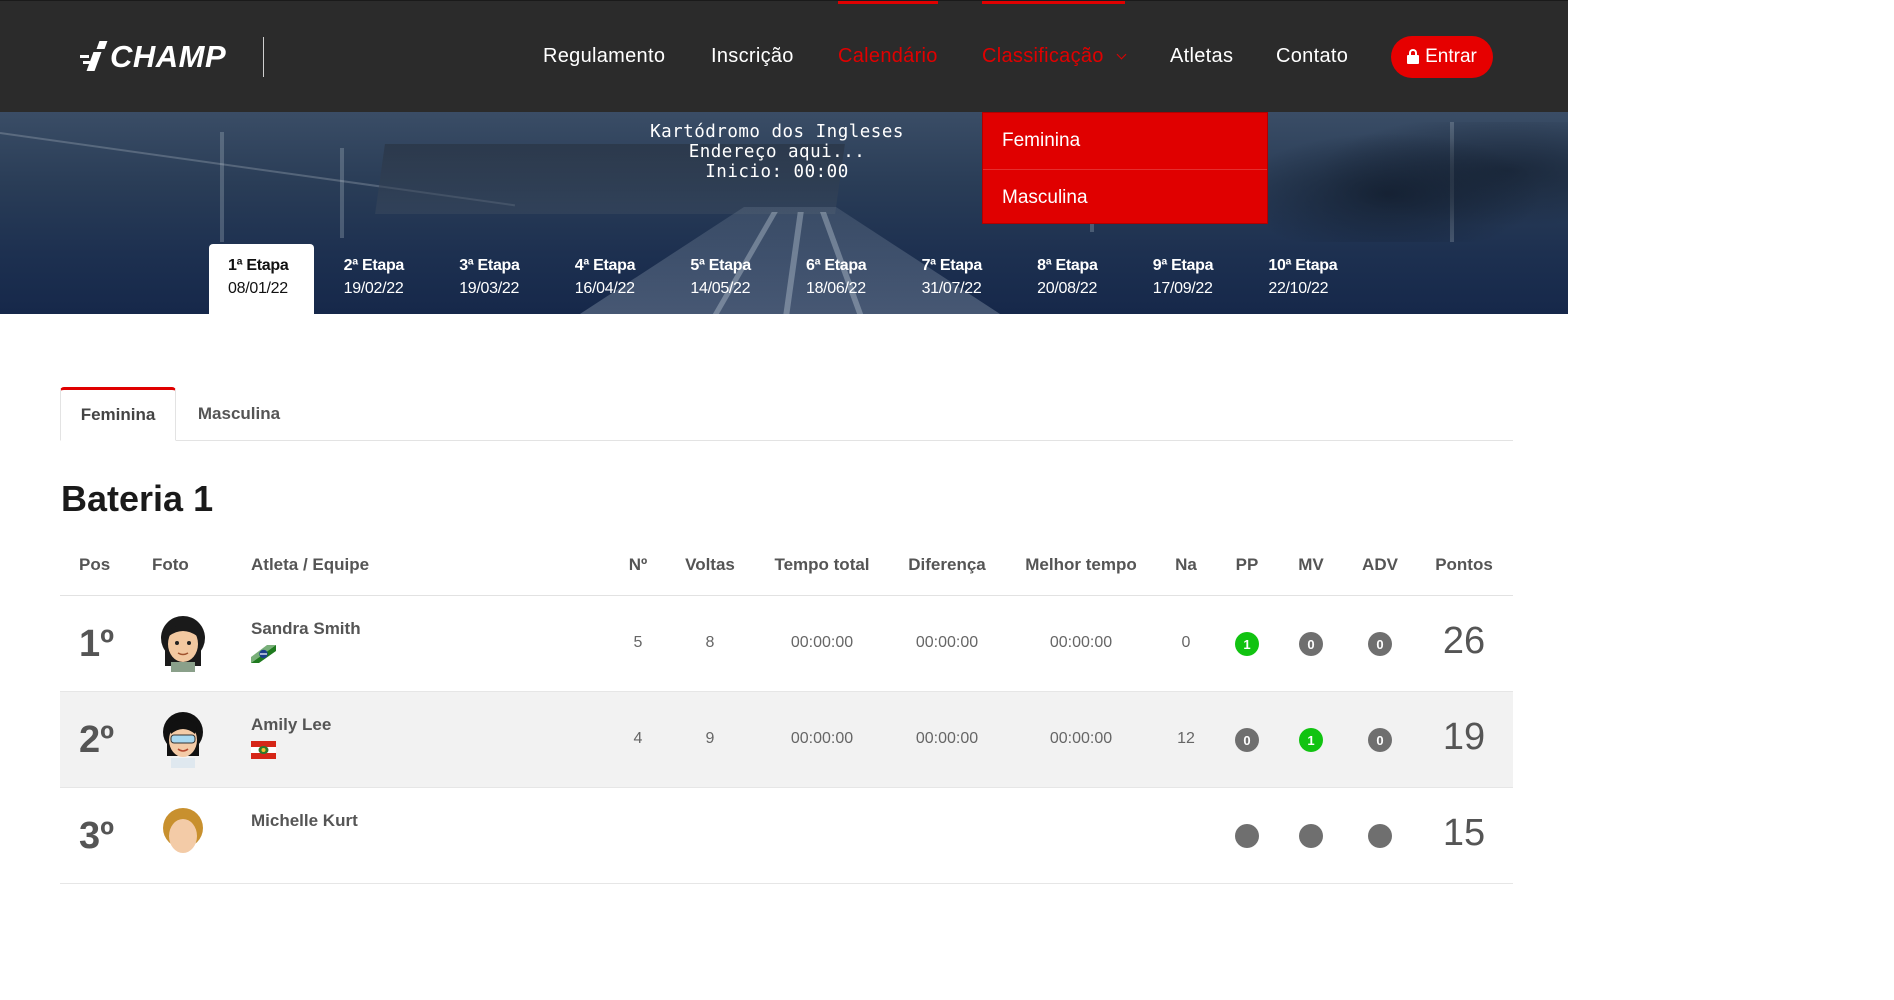 Image resolution: width=1894 pixels, height=1000 pixels. Describe the element at coordinates (638, 738) in the screenshot. I see `kart-number: 4` at that location.